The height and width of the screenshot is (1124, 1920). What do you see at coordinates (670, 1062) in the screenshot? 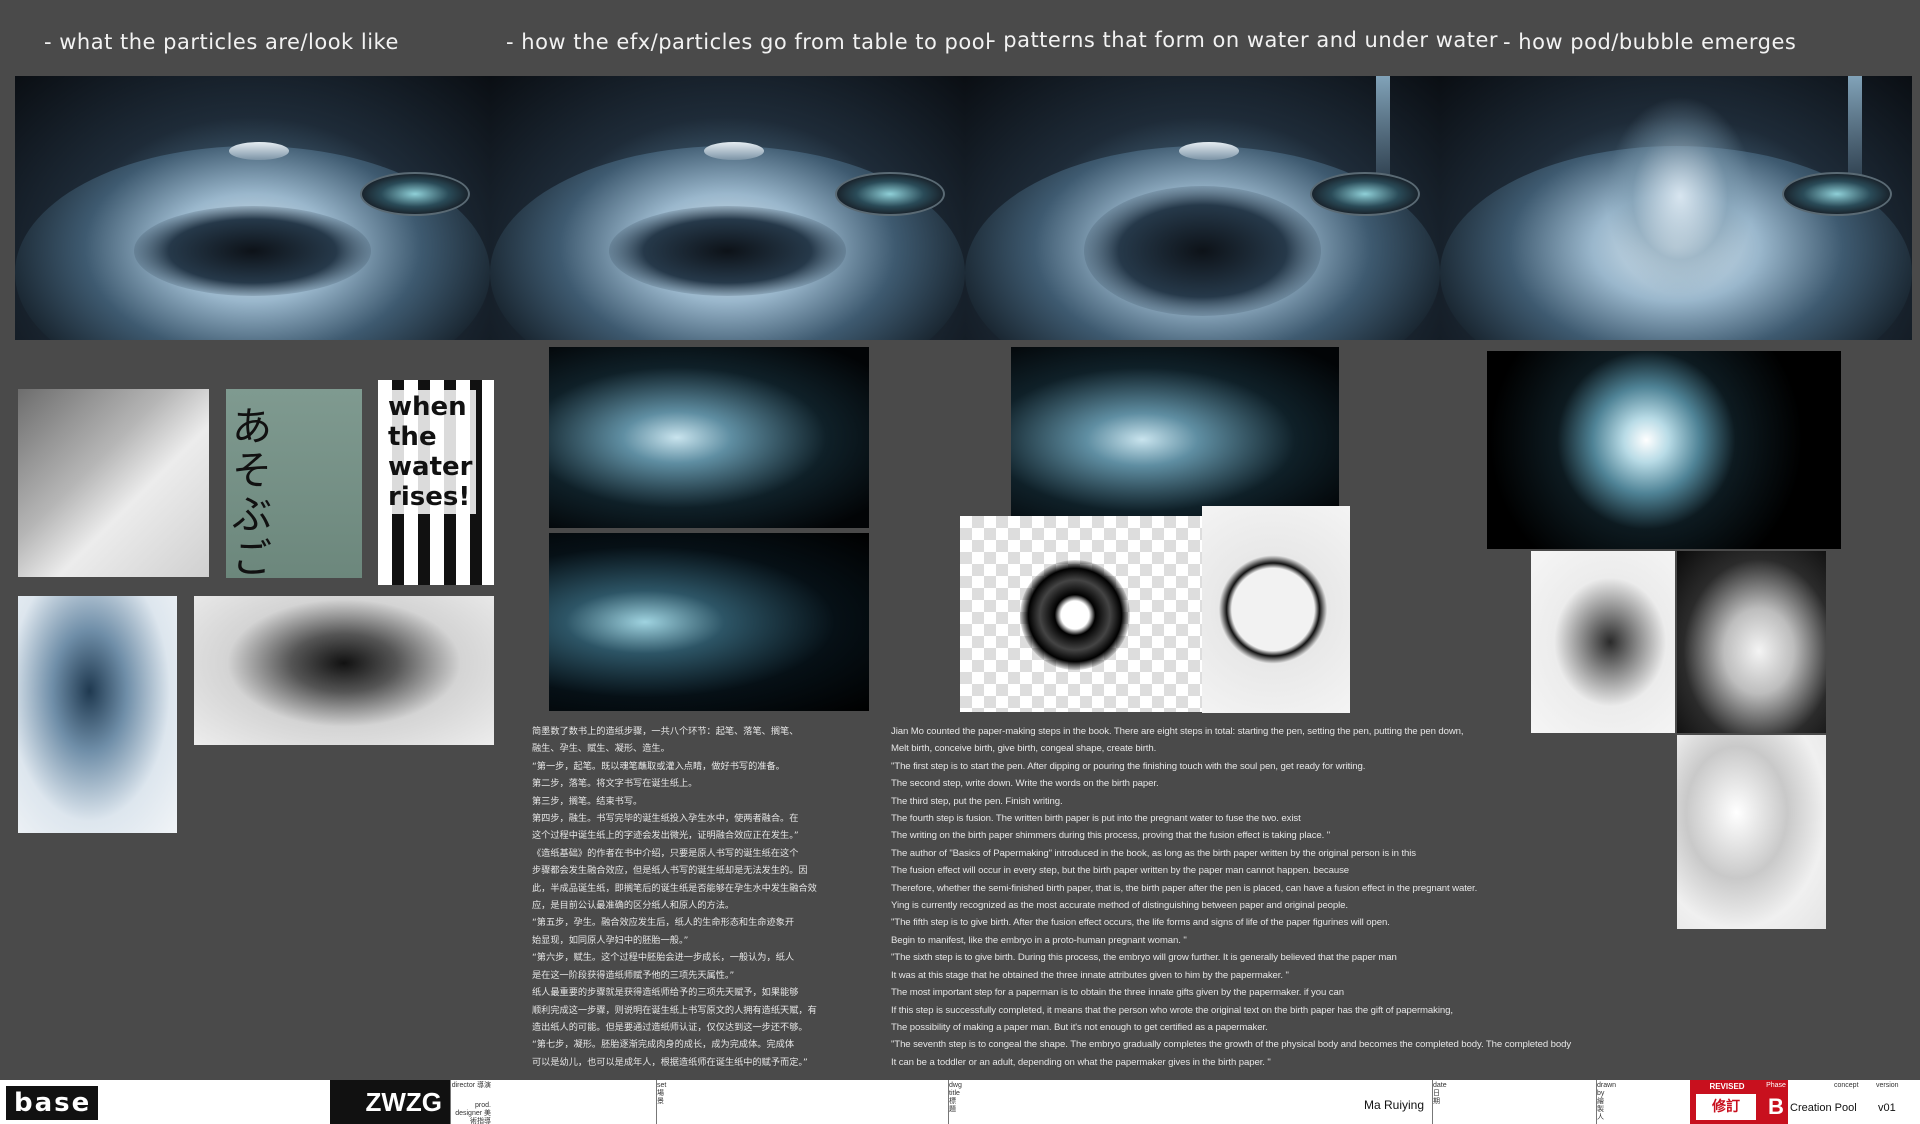
I see `text-line: 可以是幼儿，也可以是成年人，根据造纸师在诞生纸中的赋予而定。”` at bounding box center [670, 1062].